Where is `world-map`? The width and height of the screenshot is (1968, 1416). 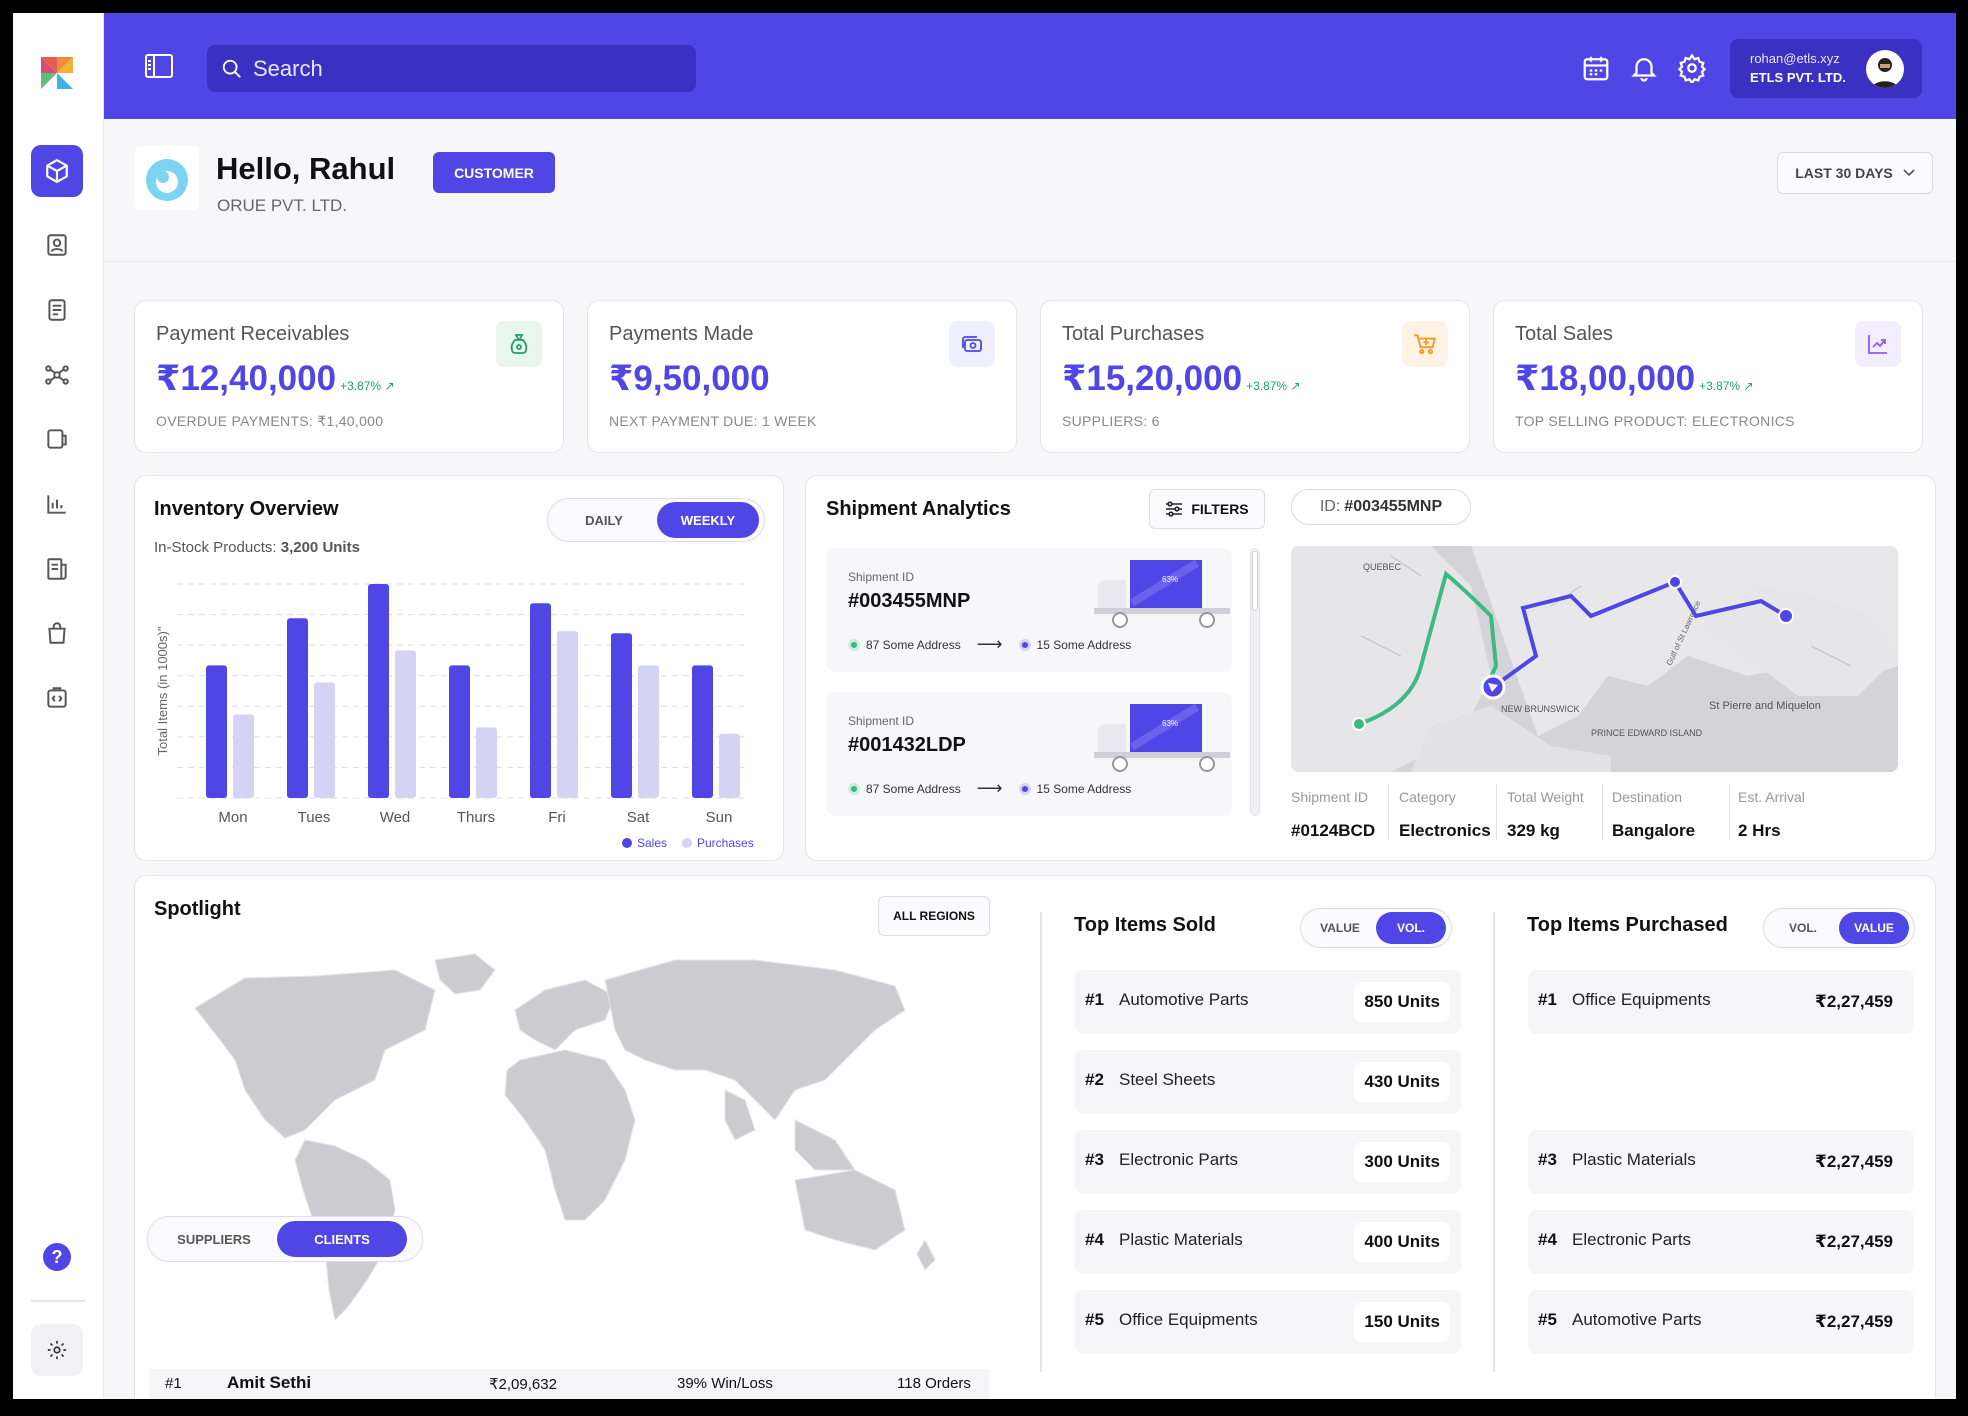 world-map is located at coordinates (570, 1150).